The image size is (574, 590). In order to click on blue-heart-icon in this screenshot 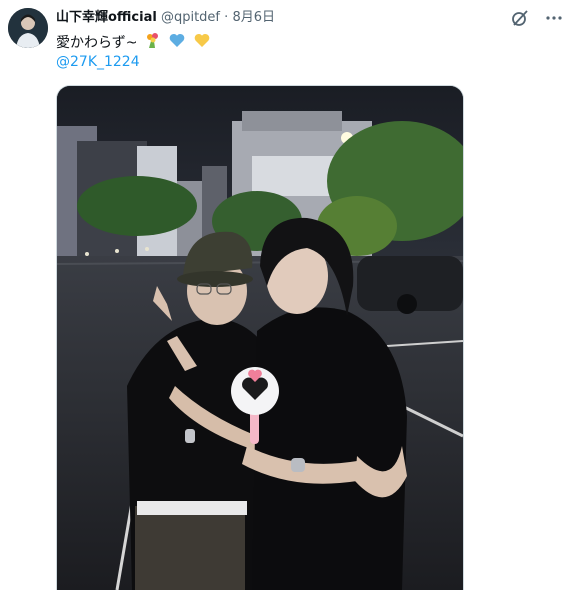, I will do `click(177, 43)`.